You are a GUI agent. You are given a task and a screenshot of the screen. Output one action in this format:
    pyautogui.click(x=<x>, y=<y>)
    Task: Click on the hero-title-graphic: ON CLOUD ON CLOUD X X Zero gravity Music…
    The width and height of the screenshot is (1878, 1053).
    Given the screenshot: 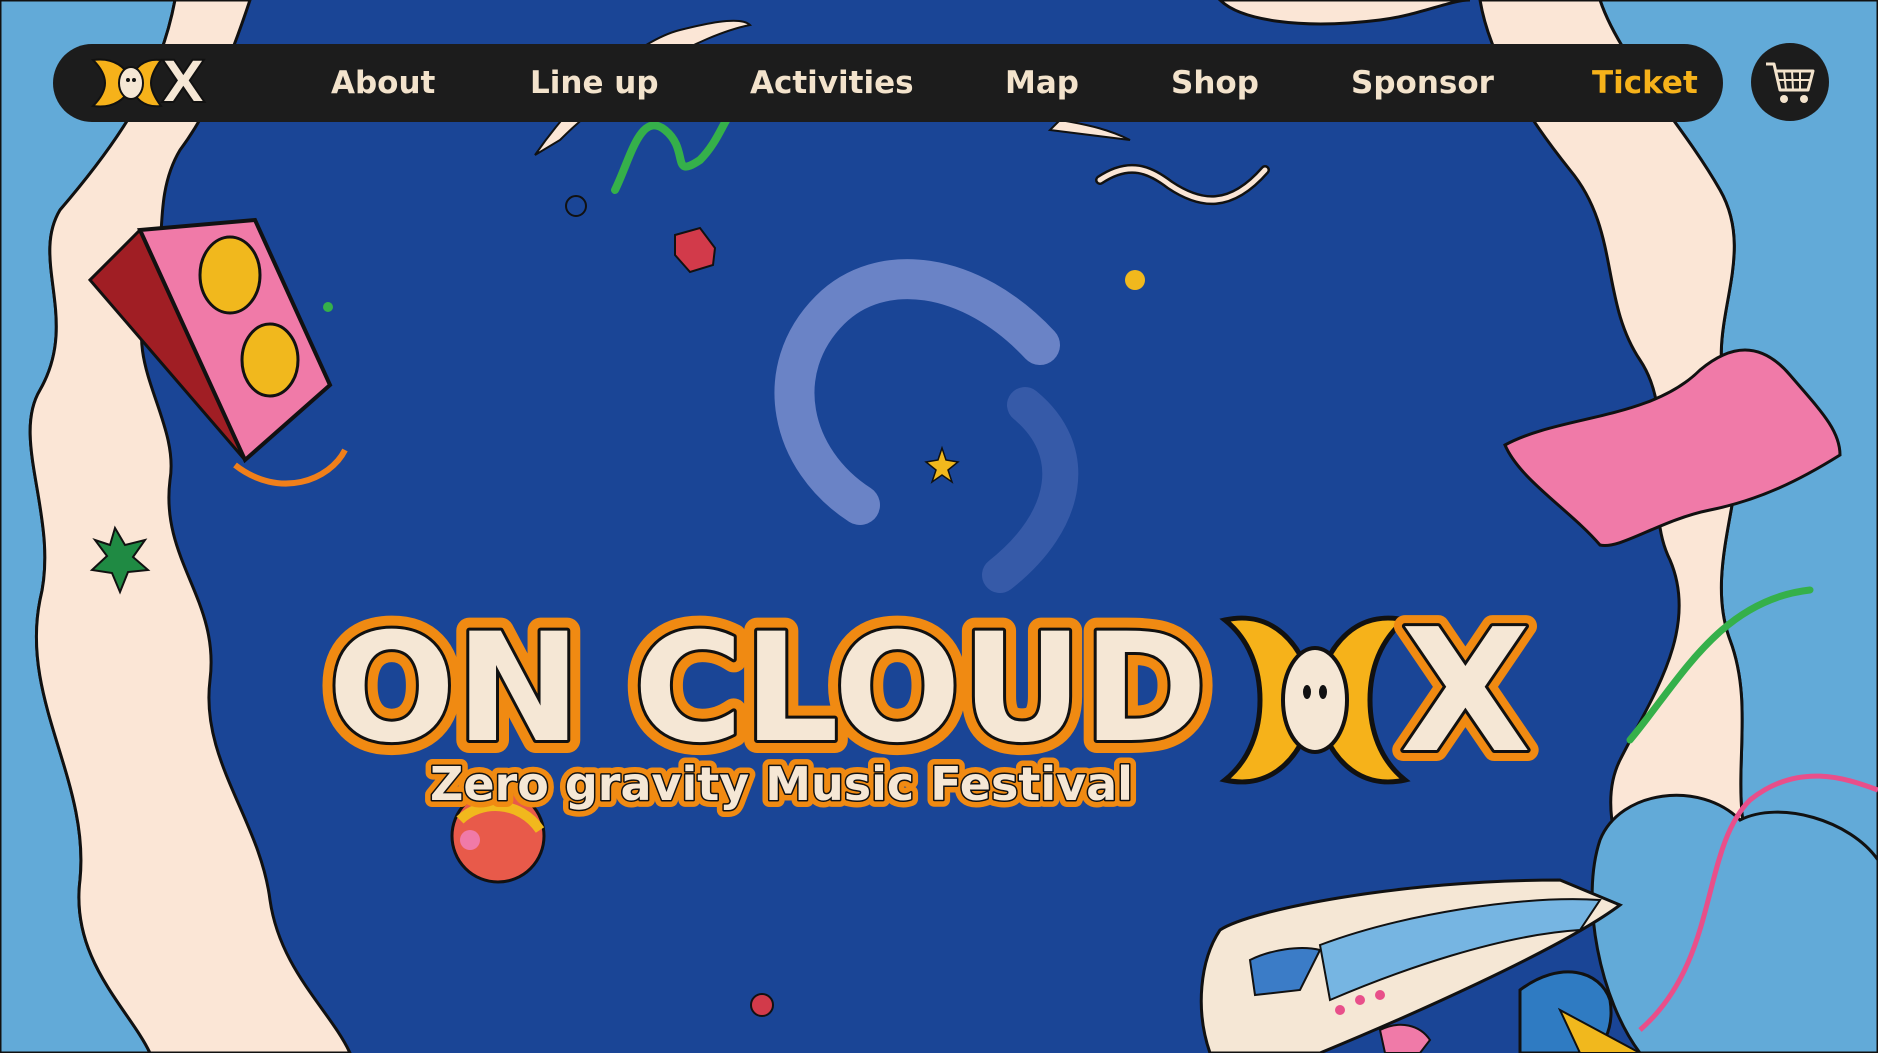 What is the action you would take?
    pyautogui.click(x=928, y=704)
    